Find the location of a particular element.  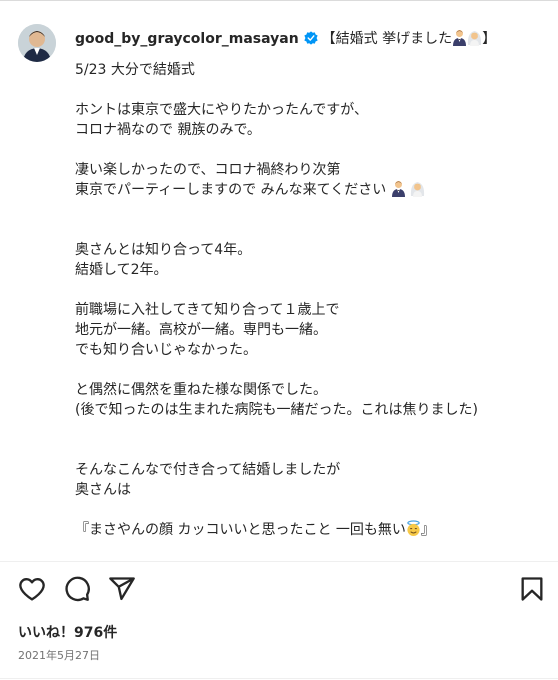

caption-line: 前職場に入社してきて知り合って１歳上で is located at coordinates (207, 310).